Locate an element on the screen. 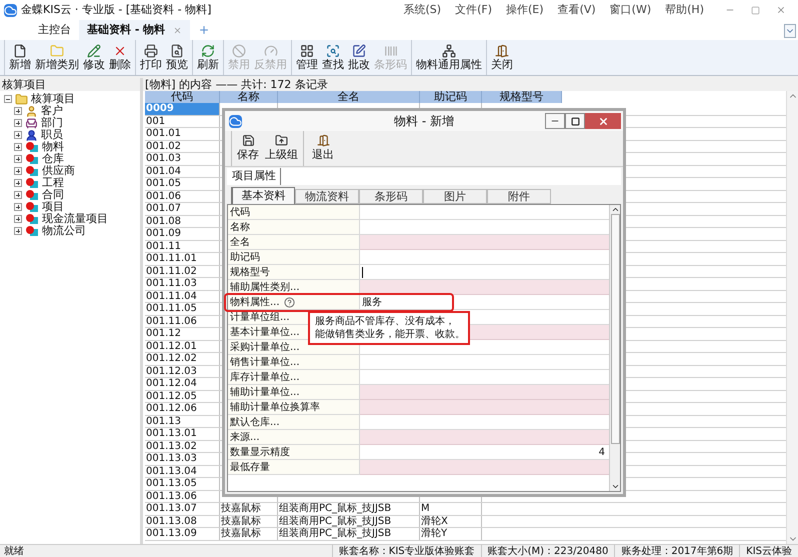  table-cell: 001.03 is located at coordinates (182, 158).